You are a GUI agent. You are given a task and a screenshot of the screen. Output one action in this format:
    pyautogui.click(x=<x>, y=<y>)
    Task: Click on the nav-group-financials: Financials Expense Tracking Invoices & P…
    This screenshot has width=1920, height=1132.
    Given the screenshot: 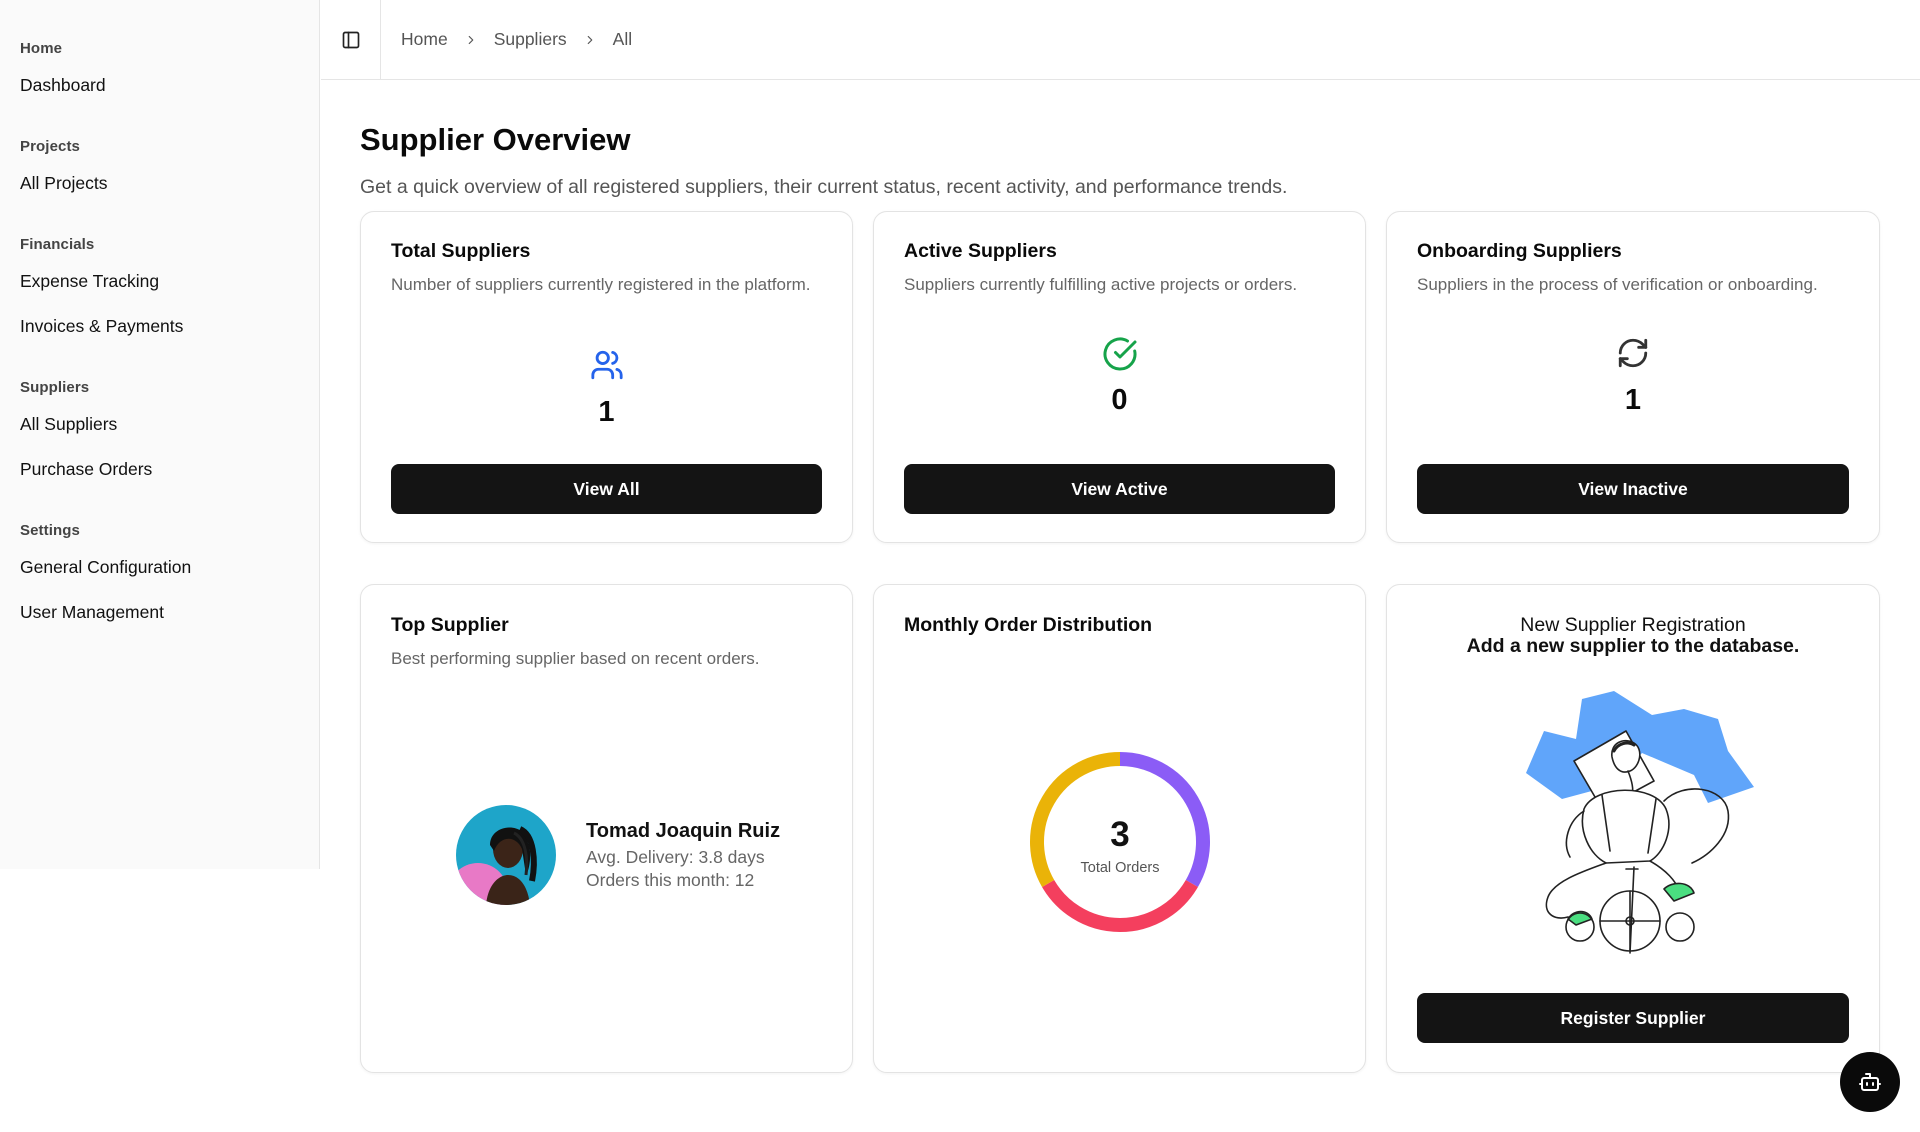 What is the action you would take?
    pyautogui.click(x=159, y=292)
    